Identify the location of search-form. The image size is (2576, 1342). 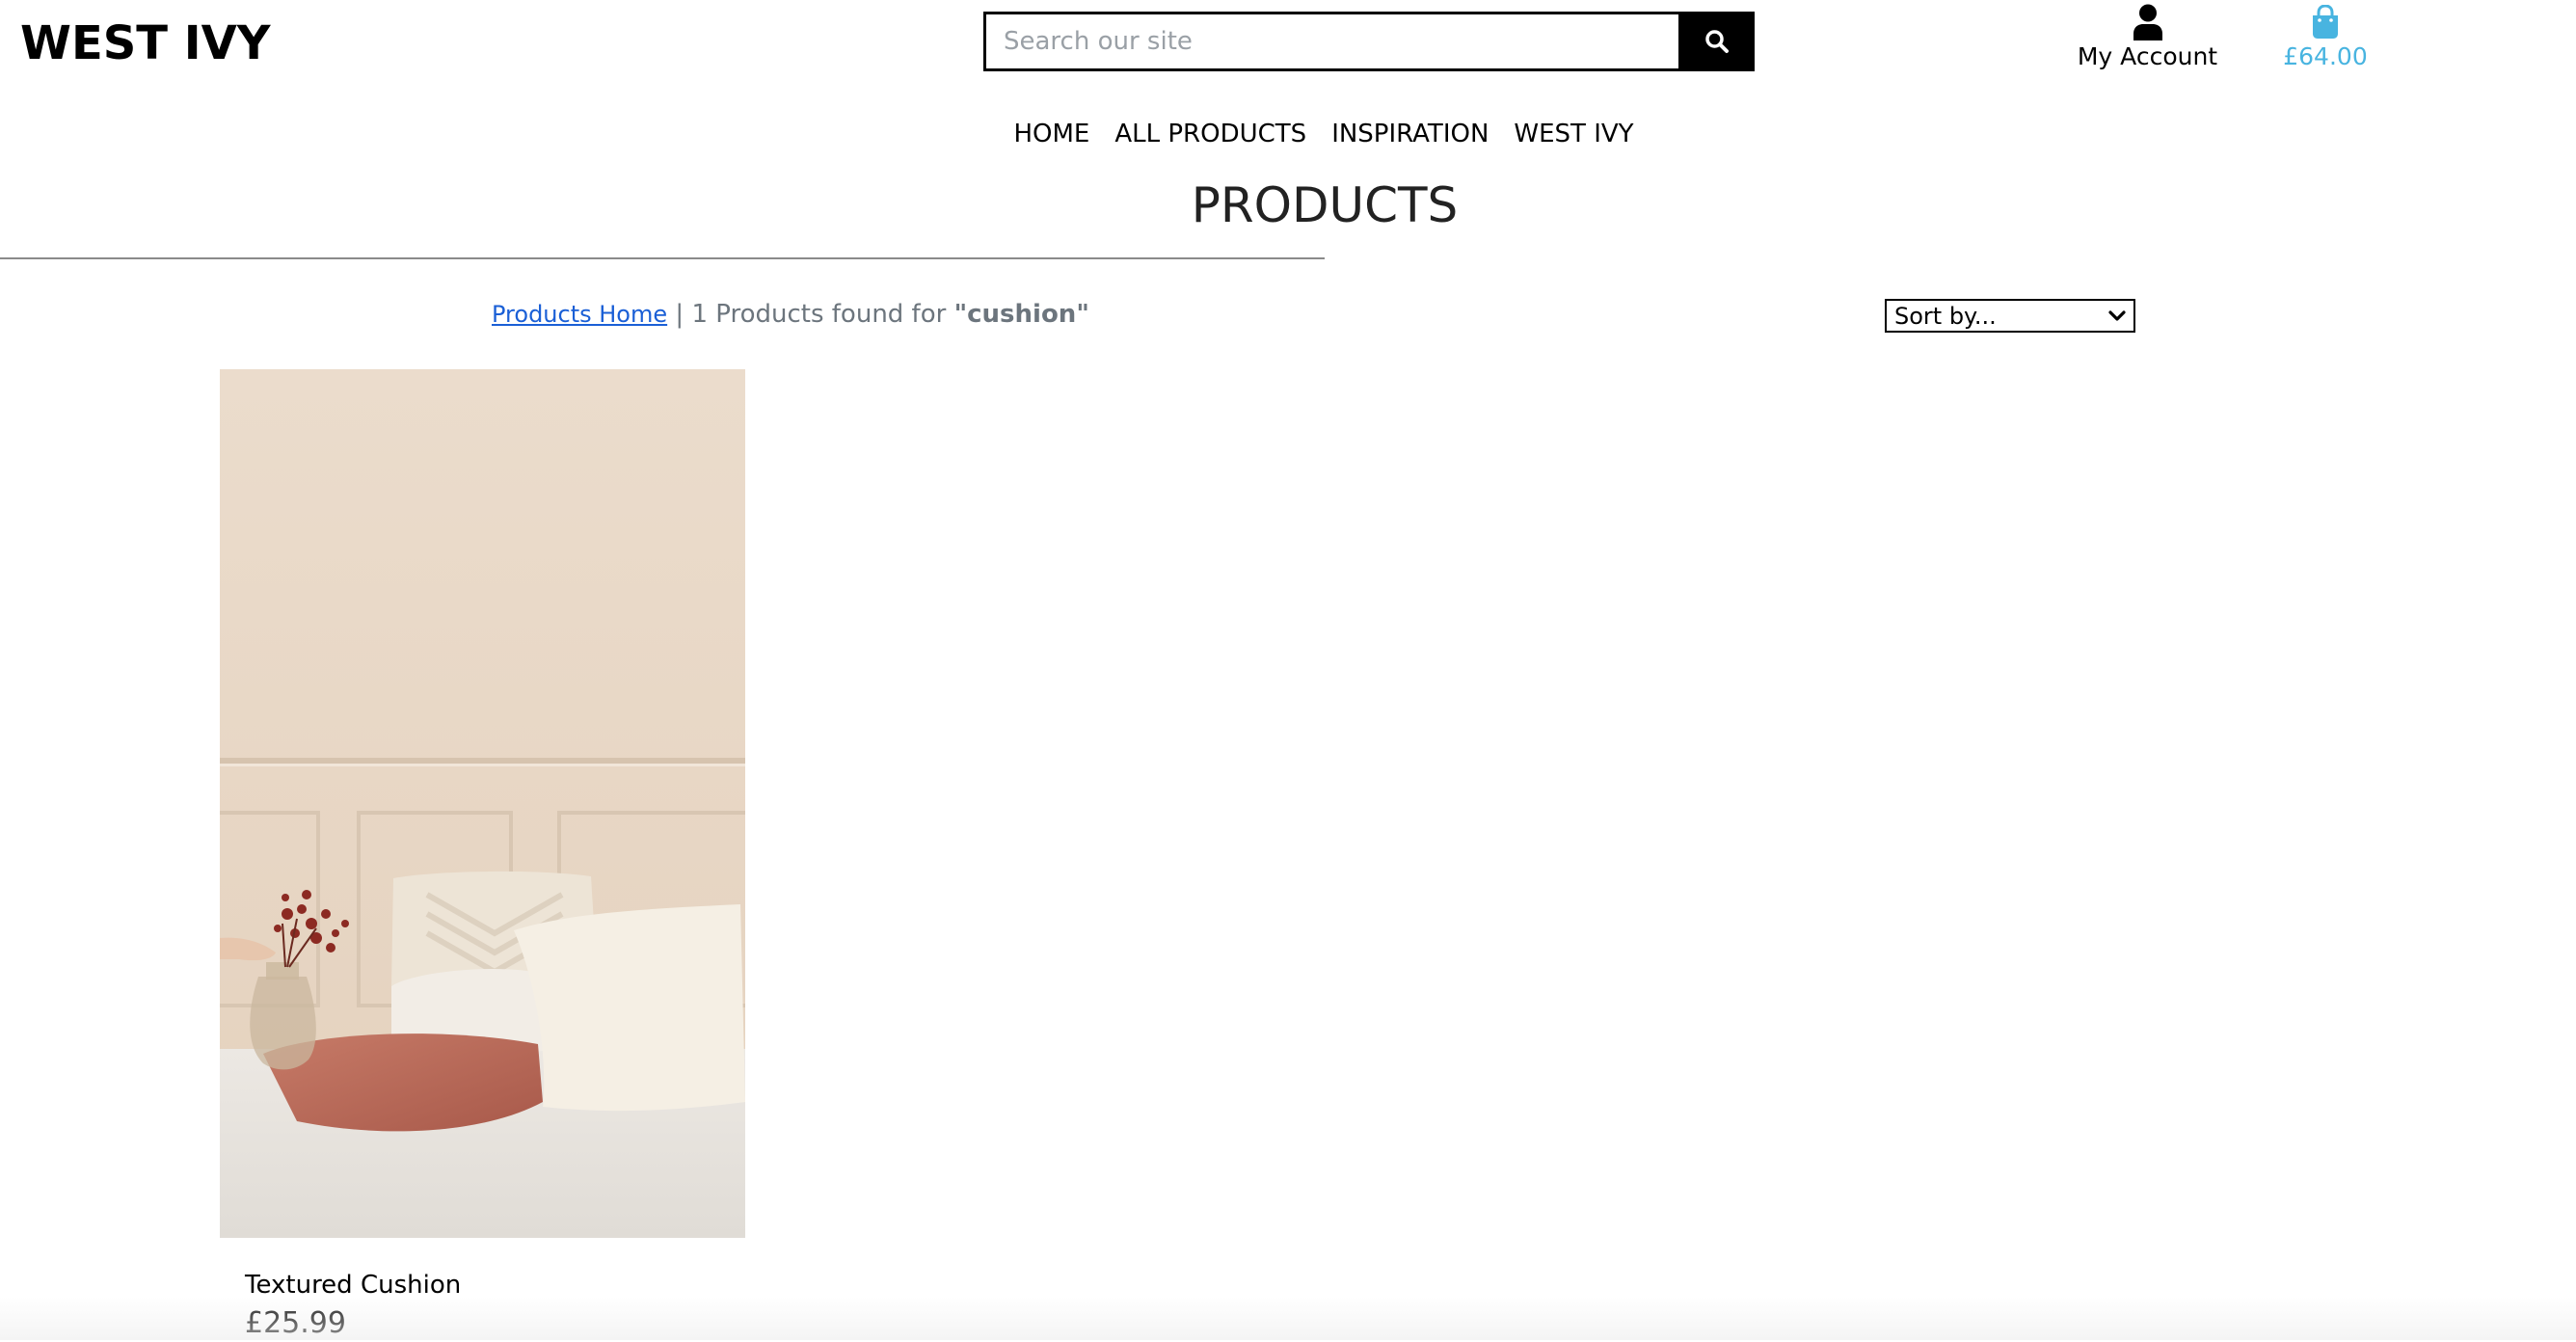
(1369, 41).